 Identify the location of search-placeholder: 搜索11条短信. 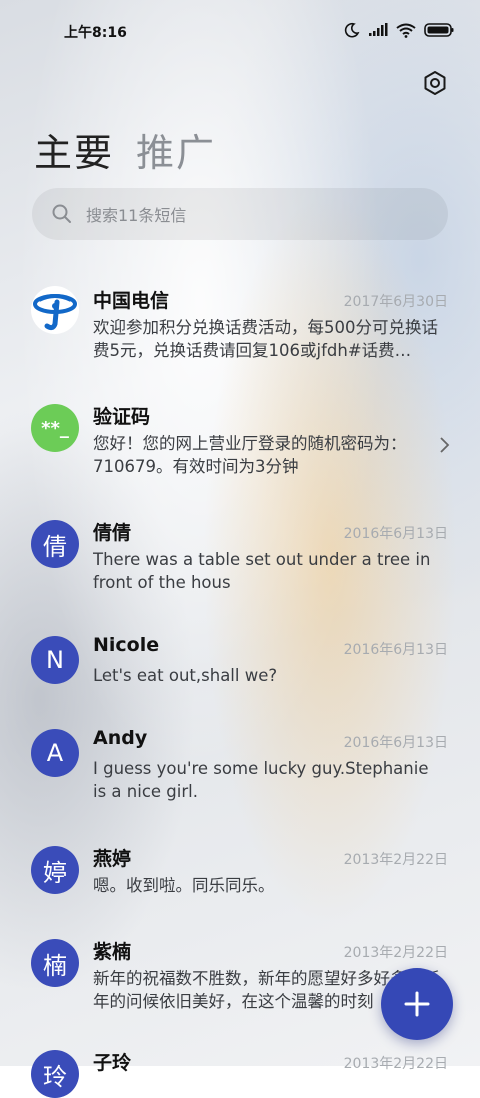
(136, 215).